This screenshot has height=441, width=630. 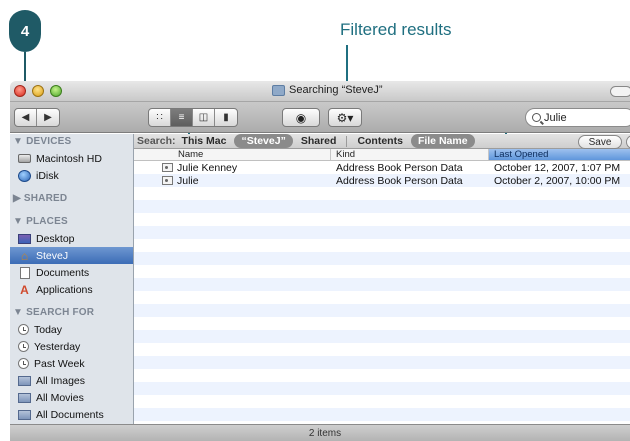 I want to click on coverflow-icon: ▮, so click(x=226, y=117).